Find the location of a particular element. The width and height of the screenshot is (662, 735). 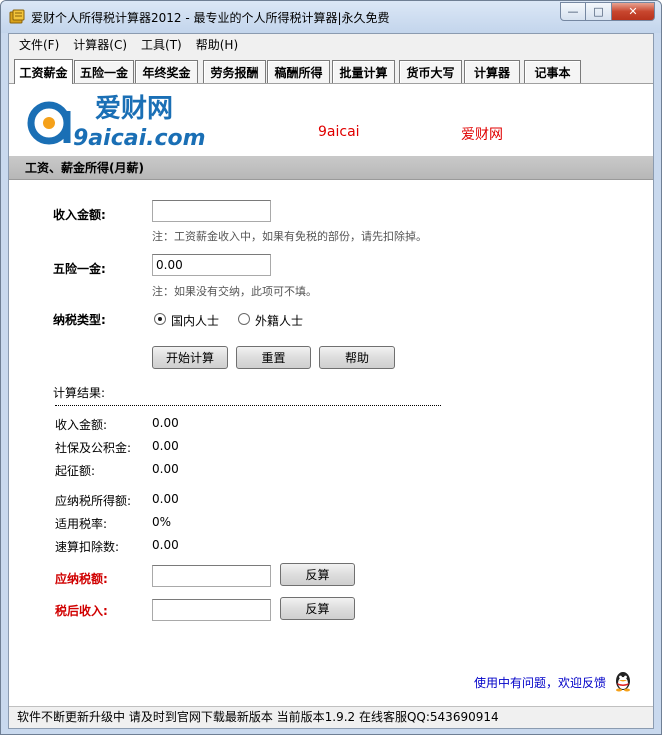

qq-penguin-icon is located at coordinates (623, 681).